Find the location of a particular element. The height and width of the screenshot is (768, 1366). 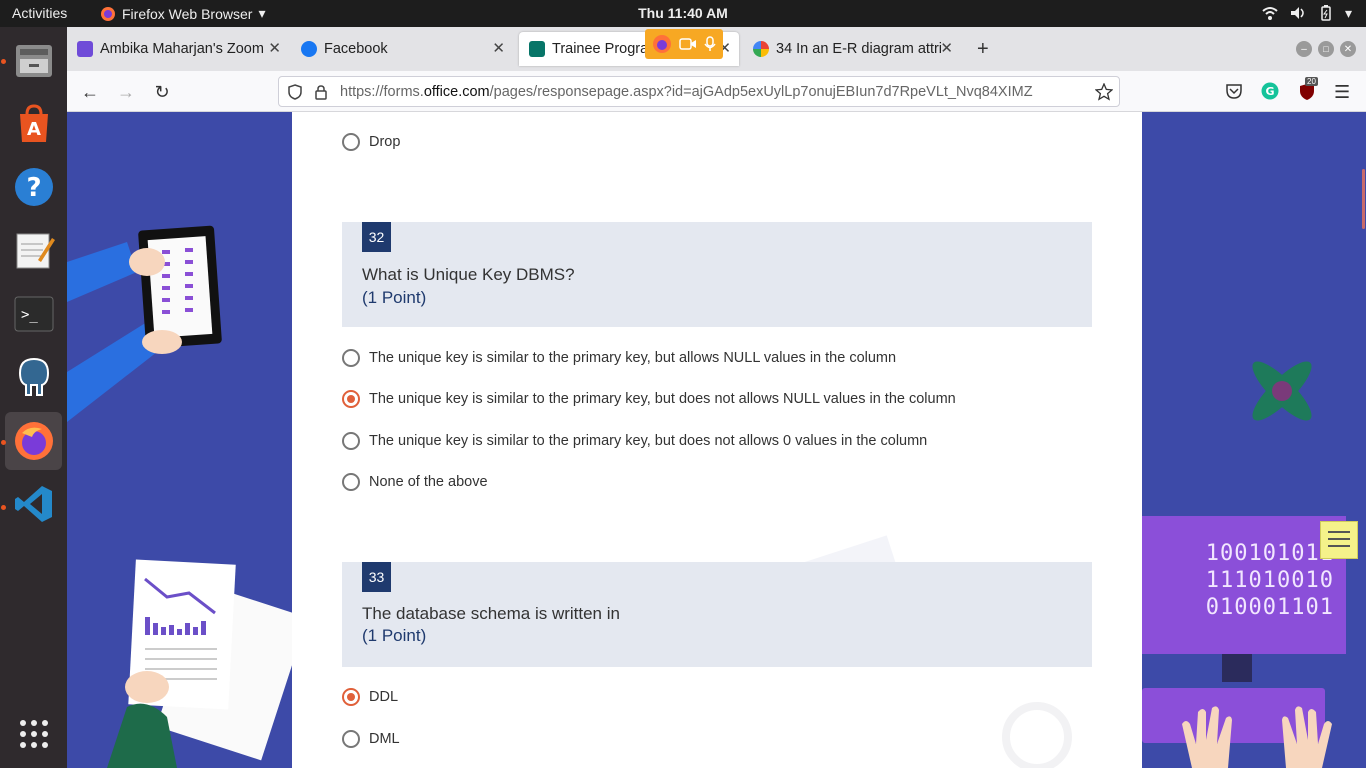

tab-google: 34 In an E-R diagram attri ✕ is located at coordinates (853, 49).